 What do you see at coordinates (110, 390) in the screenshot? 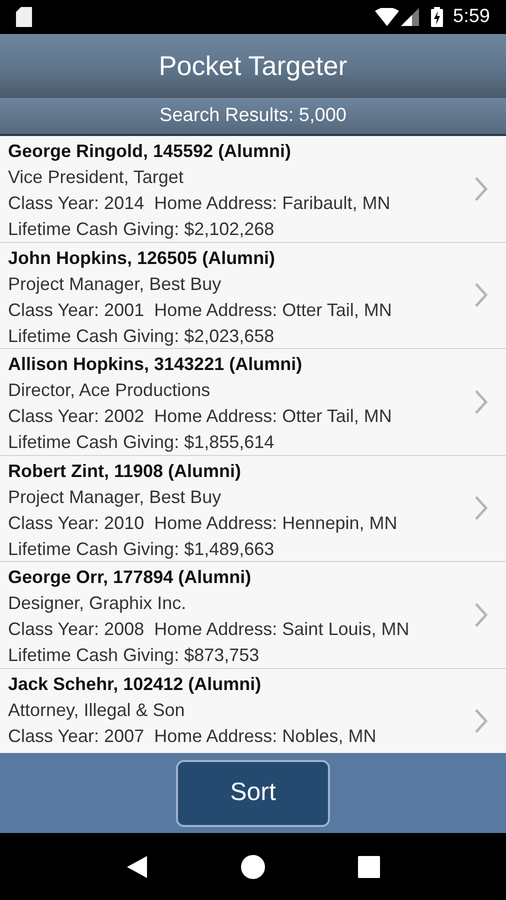
I see `job-title: Director, Ace Productions` at bounding box center [110, 390].